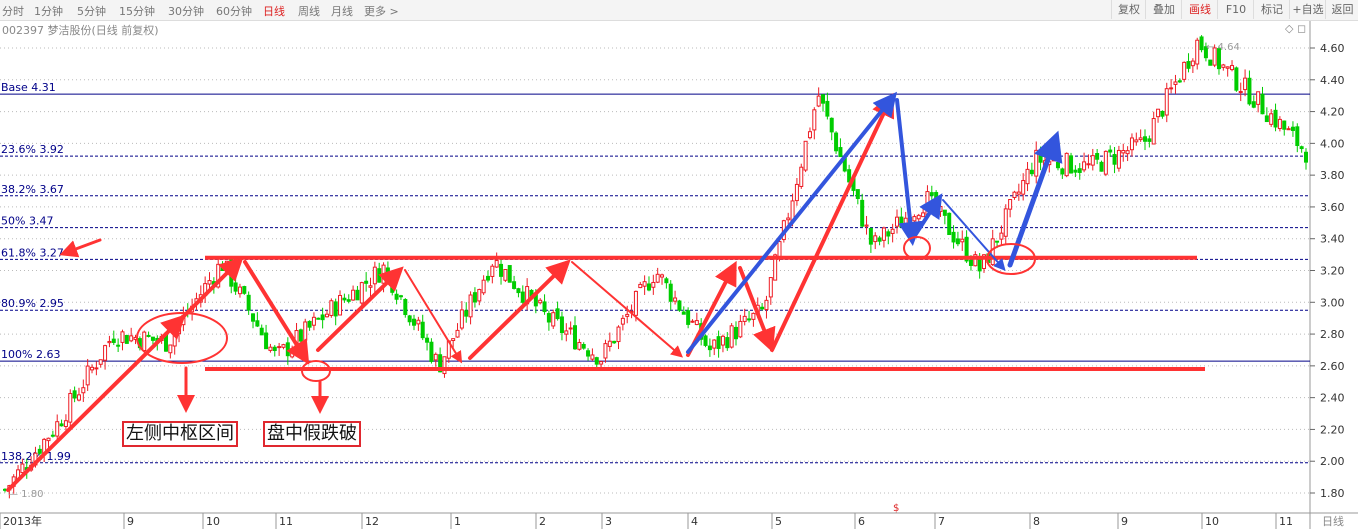 The width and height of the screenshot is (1358, 529). I want to click on y-tick-label: 3.60, so click(1332, 207).